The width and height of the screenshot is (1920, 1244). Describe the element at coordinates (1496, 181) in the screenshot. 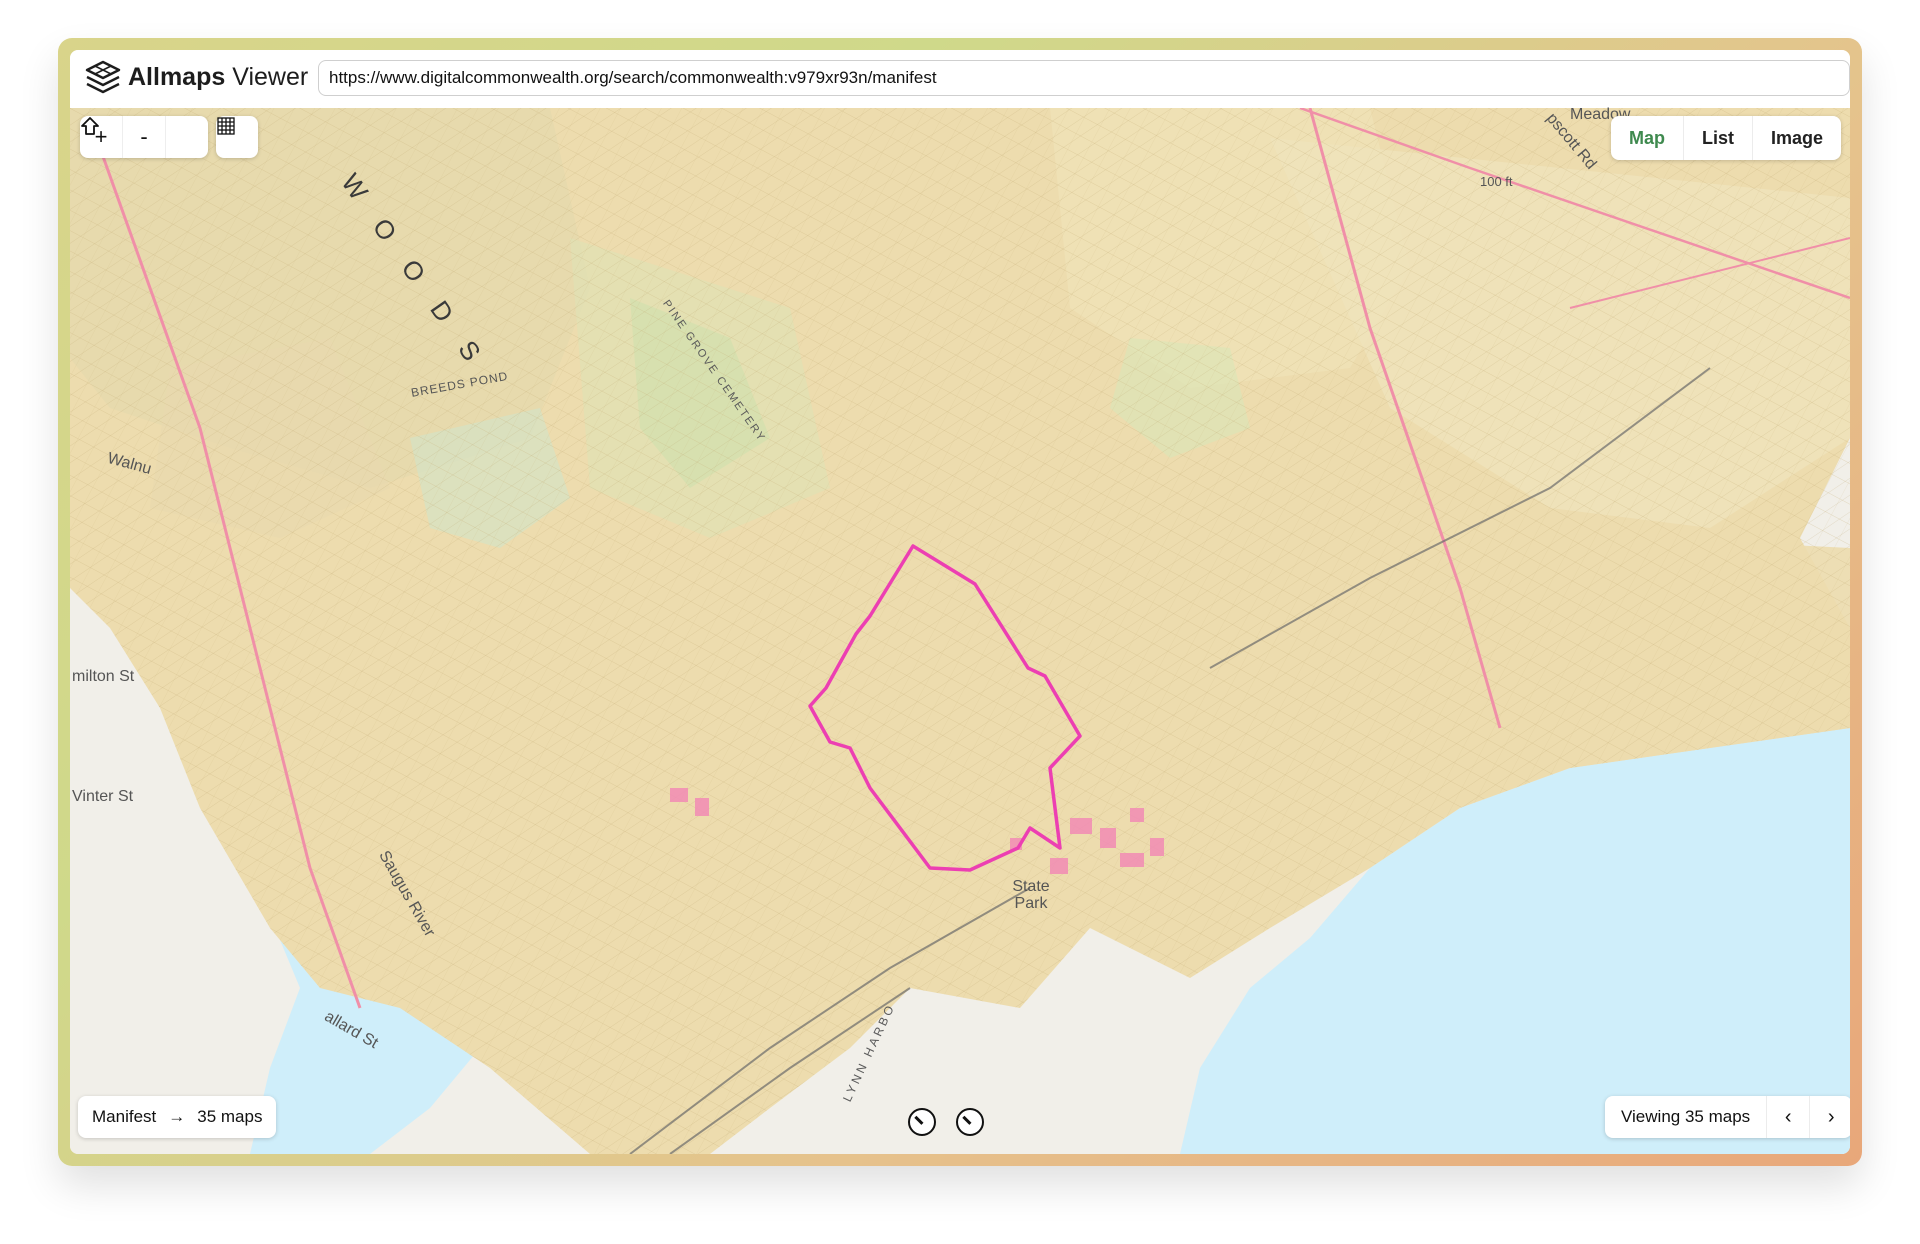

I see `label-height: 100 ft` at that location.